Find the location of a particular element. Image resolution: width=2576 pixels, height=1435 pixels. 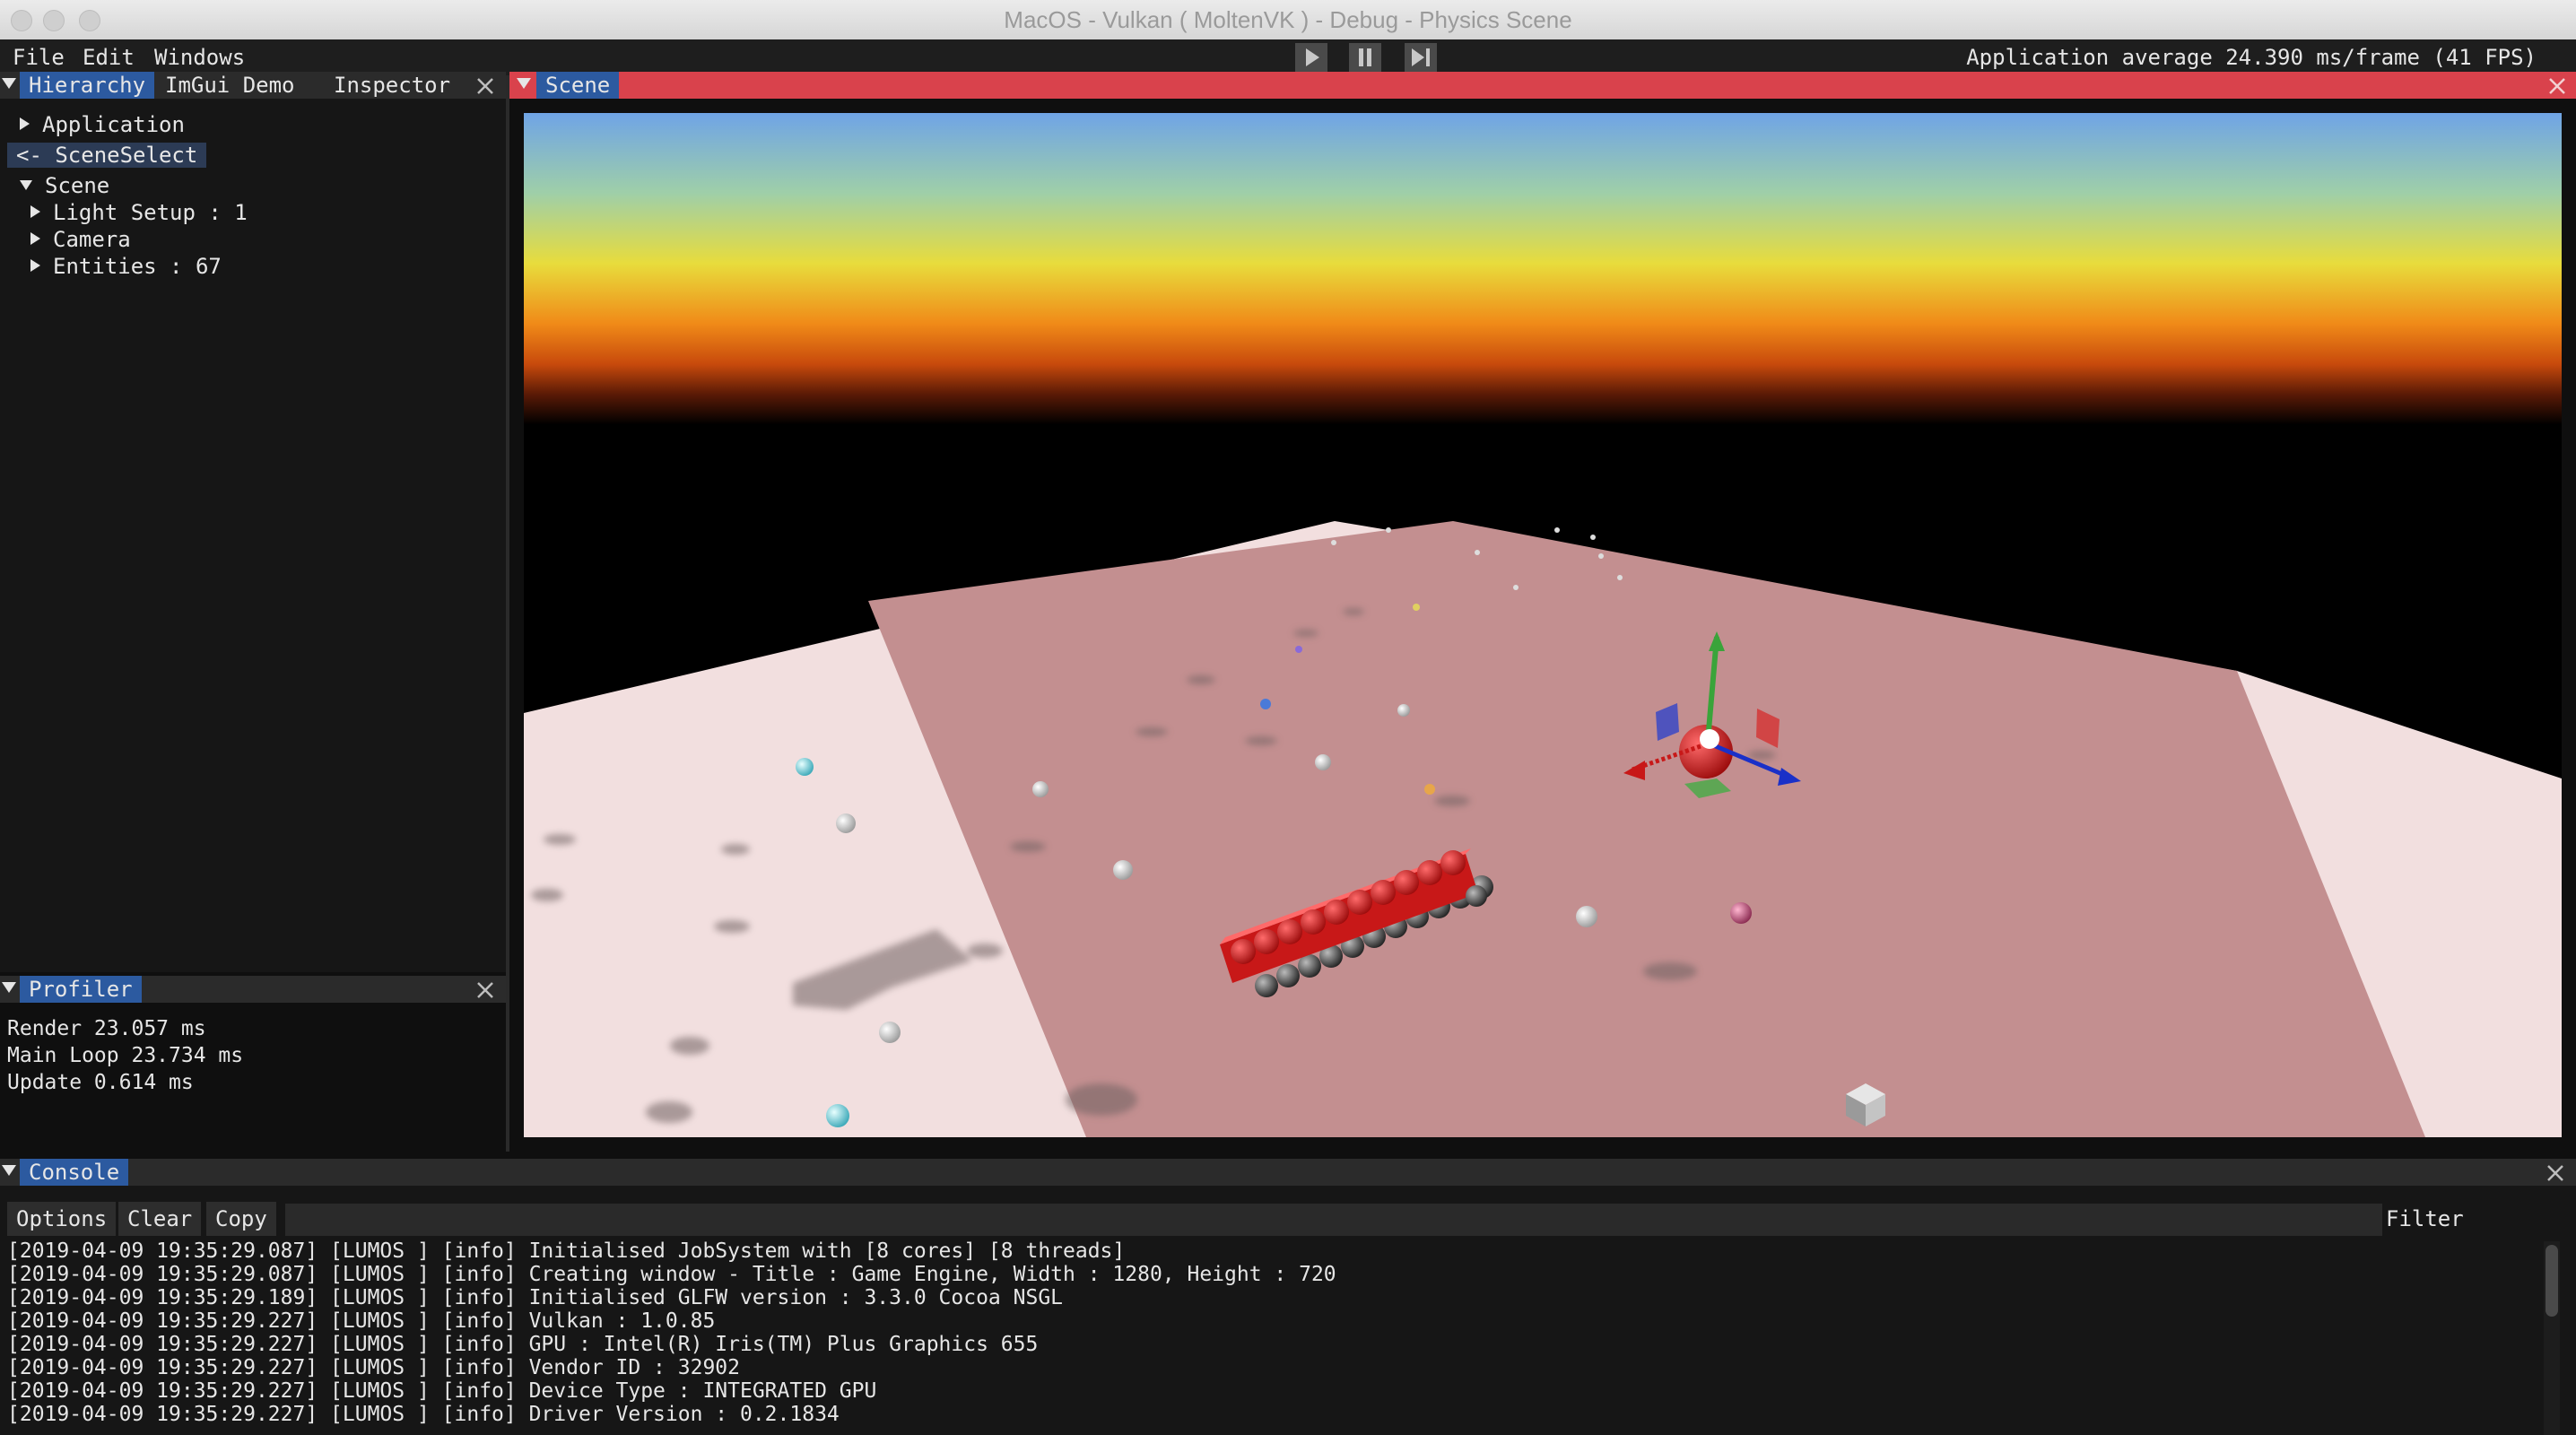

tab-scene: Scene is located at coordinates (578, 85).